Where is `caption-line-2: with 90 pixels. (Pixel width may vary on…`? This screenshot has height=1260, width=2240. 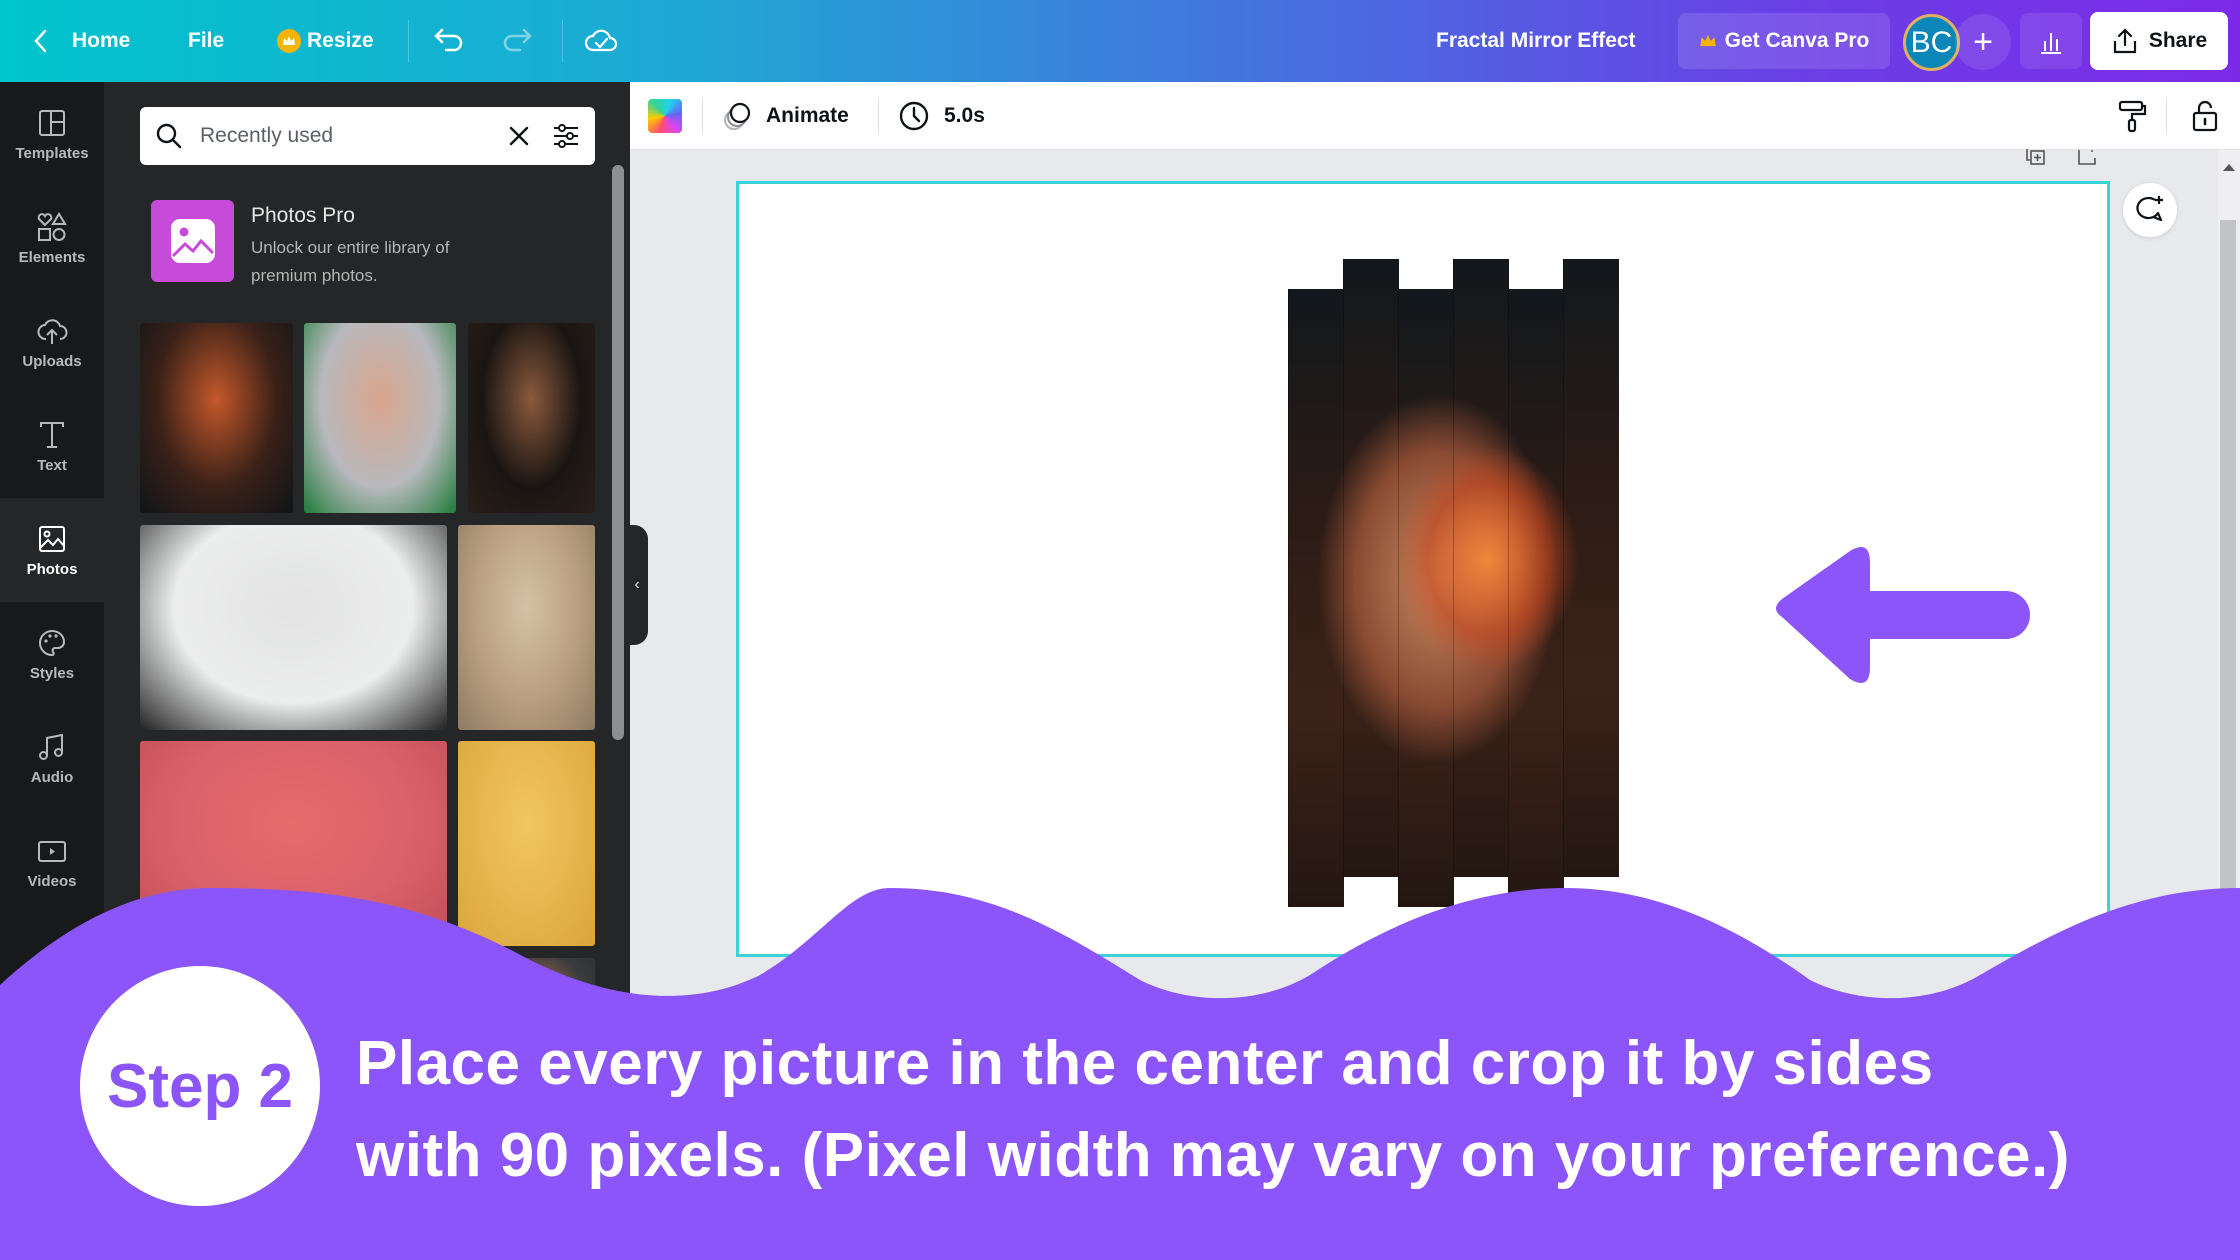
caption-line-2: with 90 pixels. (Pixel width may vary on… is located at coordinates (1213, 1155).